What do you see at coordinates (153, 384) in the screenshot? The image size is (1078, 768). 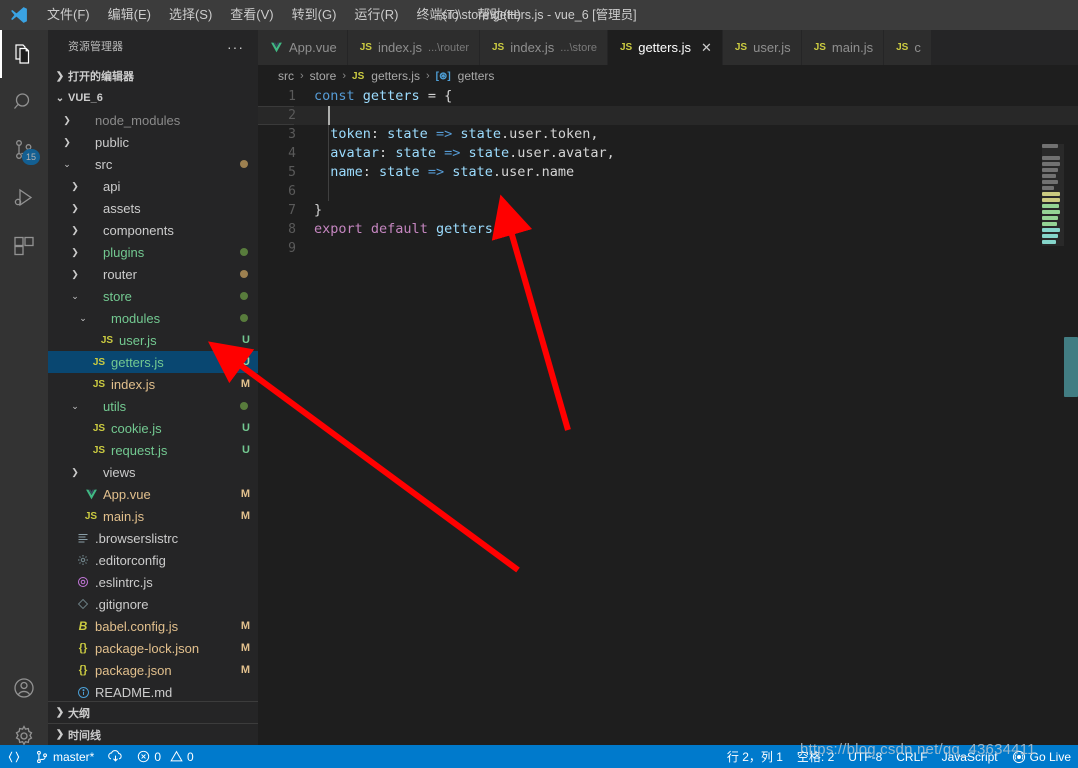 I see `tree-file-row: JS index.js M` at bounding box center [153, 384].